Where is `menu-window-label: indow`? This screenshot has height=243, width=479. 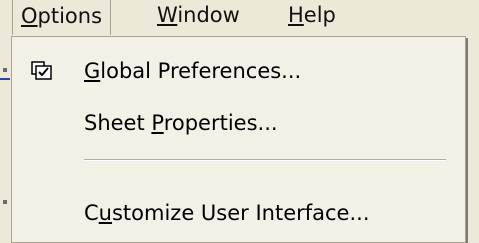
menu-window-label: indow is located at coordinates (208, 15).